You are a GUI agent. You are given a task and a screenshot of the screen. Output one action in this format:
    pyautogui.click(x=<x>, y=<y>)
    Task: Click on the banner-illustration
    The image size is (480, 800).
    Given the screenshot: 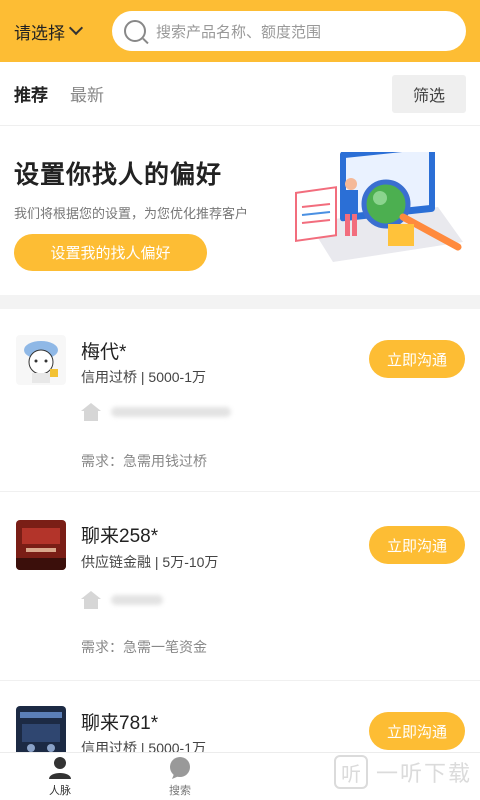 What is the action you would take?
    pyautogui.click(x=379, y=207)
    